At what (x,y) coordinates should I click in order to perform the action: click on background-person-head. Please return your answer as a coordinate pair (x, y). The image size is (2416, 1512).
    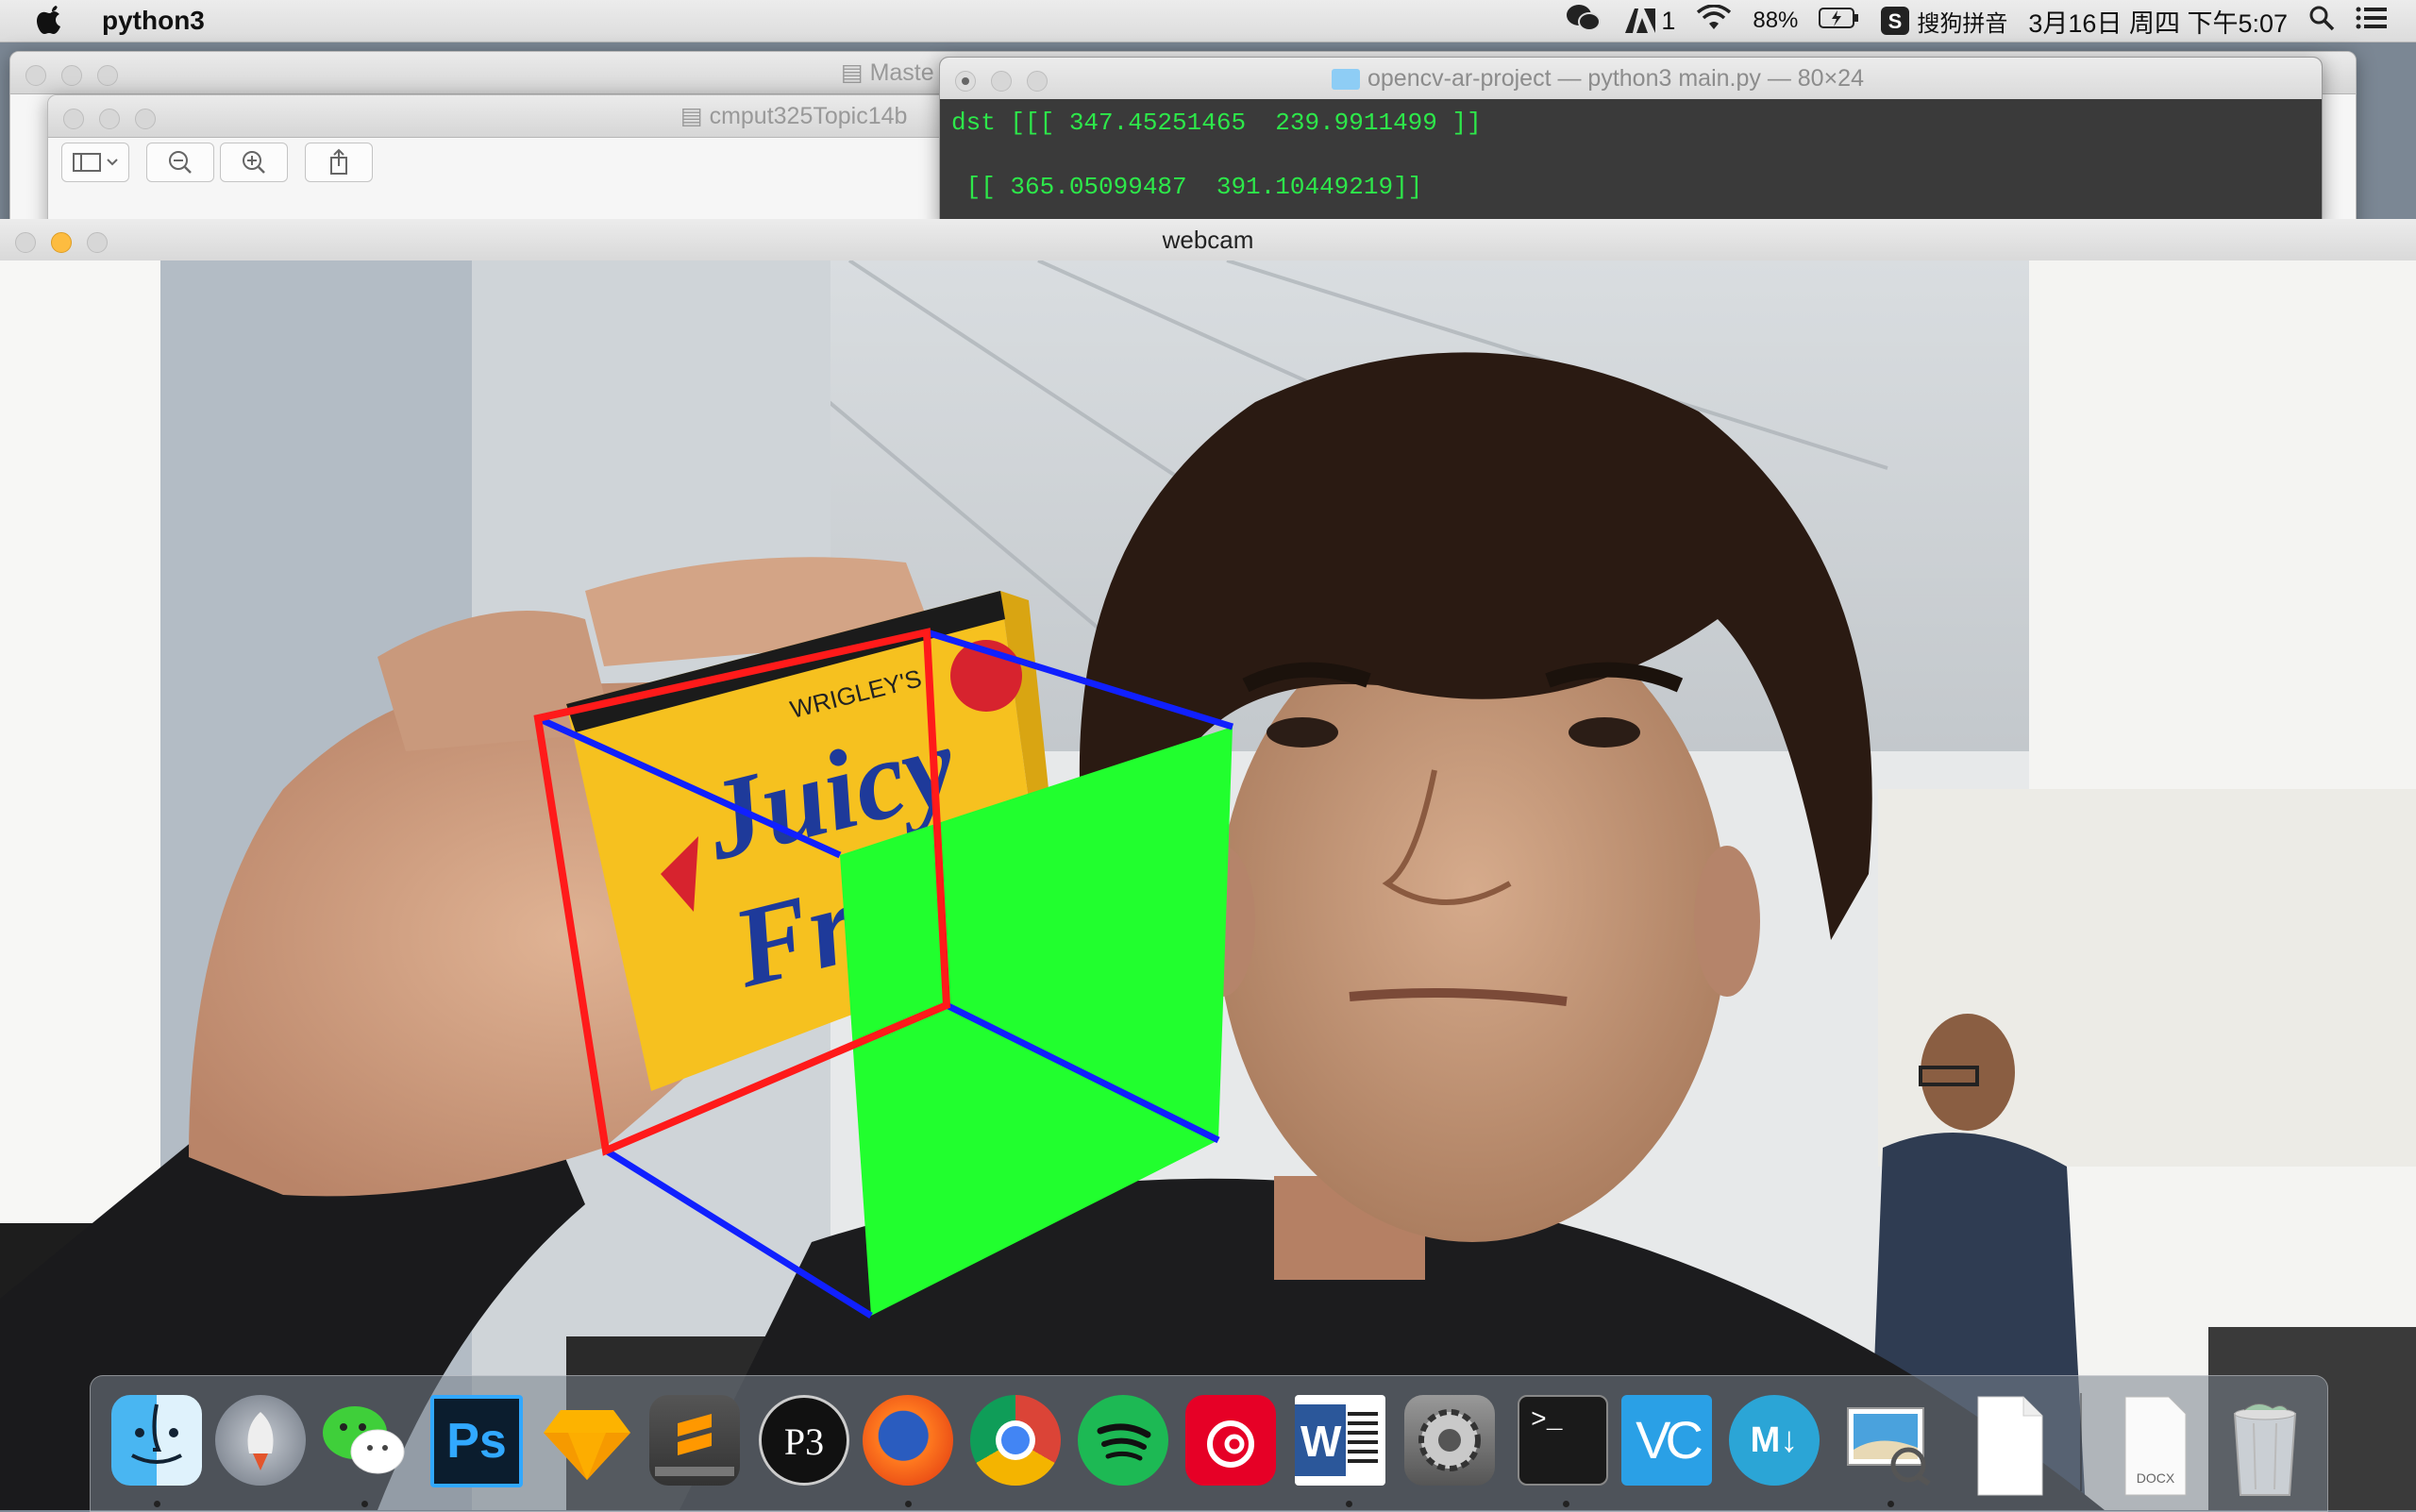
    Looking at the image, I should click on (1968, 1072).